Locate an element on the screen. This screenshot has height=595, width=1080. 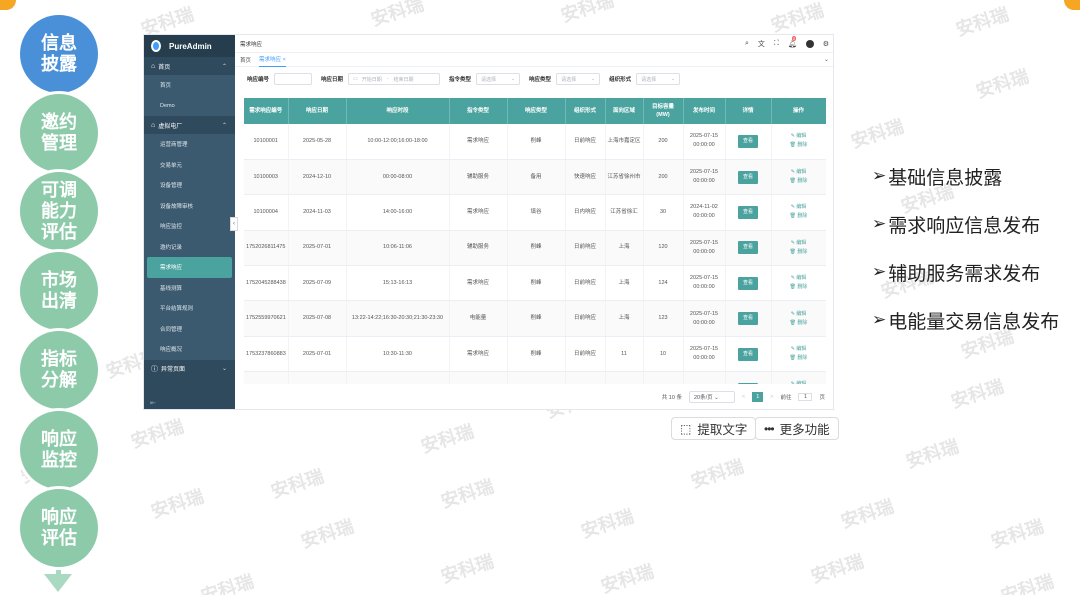
table-cell-detail: 查看 is located at coordinates (748, 142).